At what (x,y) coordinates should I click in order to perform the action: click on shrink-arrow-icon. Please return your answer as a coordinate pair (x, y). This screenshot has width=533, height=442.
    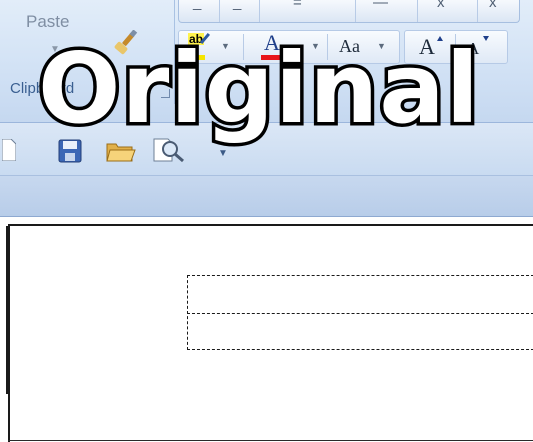
    Looking at the image, I should click on (486, 38).